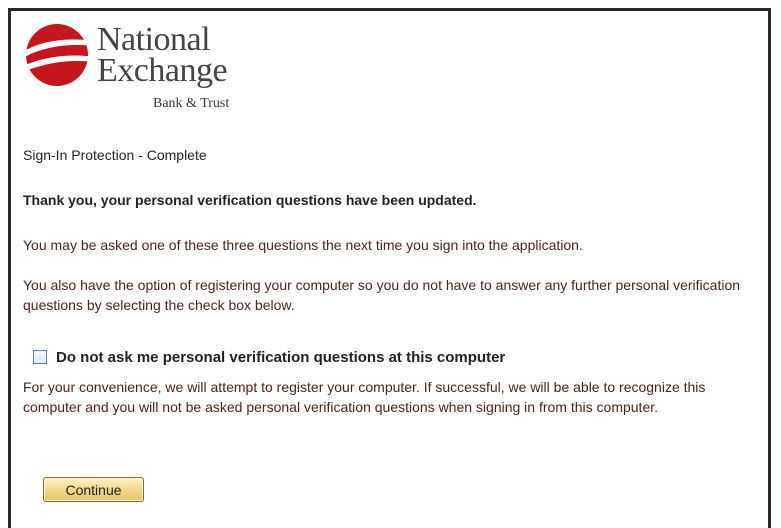 The image size is (781, 528). I want to click on logo-text-exchange: Exchange, so click(162, 70).